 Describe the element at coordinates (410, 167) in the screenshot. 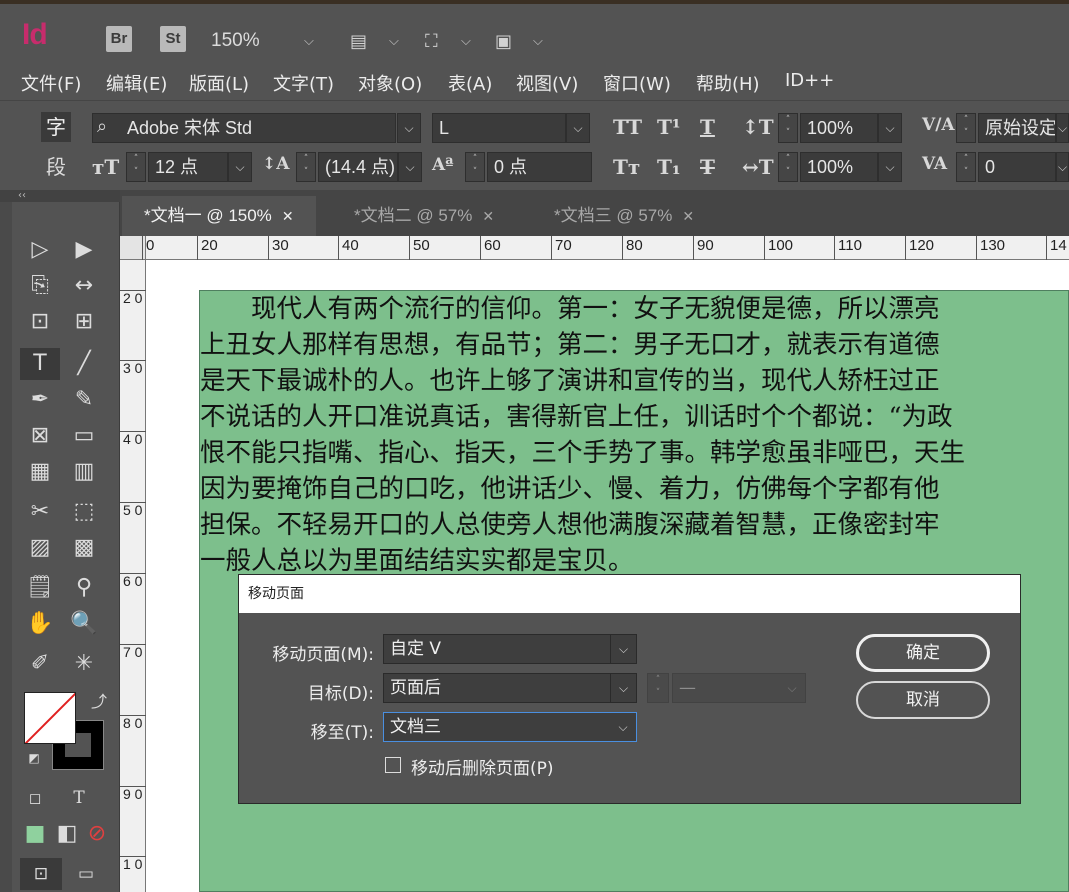

I see `leading-dropdown-icon: ⌵` at that location.